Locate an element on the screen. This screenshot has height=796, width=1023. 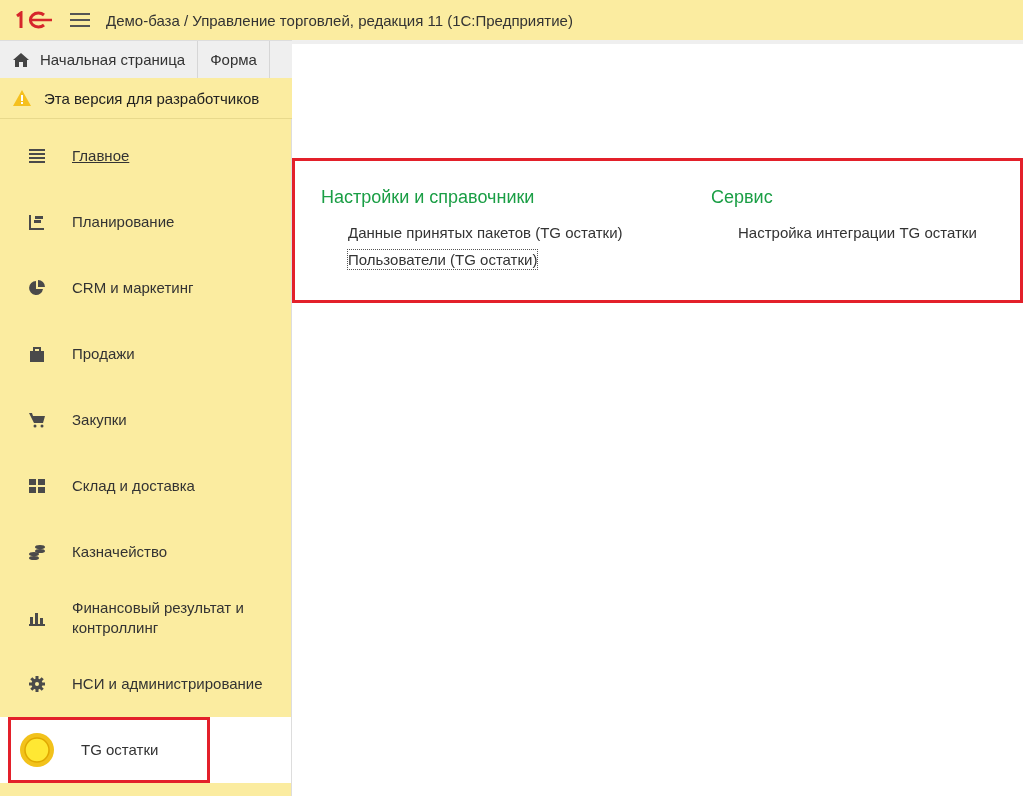
sidebar-item: Склад и доставка is located at coordinates (145, 486).